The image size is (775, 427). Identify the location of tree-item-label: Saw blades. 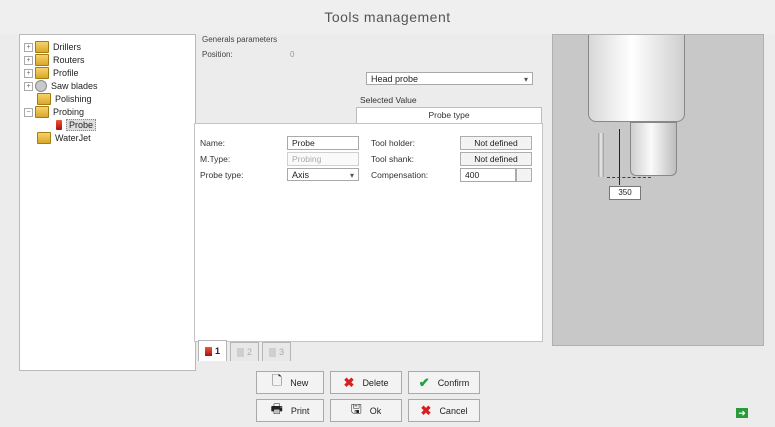
(74, 86).